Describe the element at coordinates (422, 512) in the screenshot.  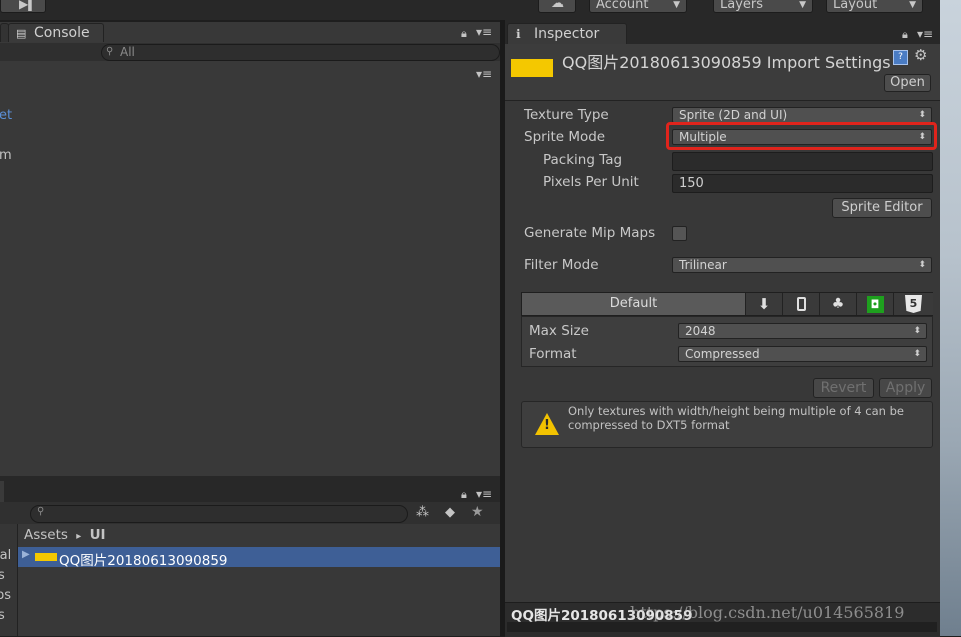
I see `filter-type-icon: ⁂` at that location.